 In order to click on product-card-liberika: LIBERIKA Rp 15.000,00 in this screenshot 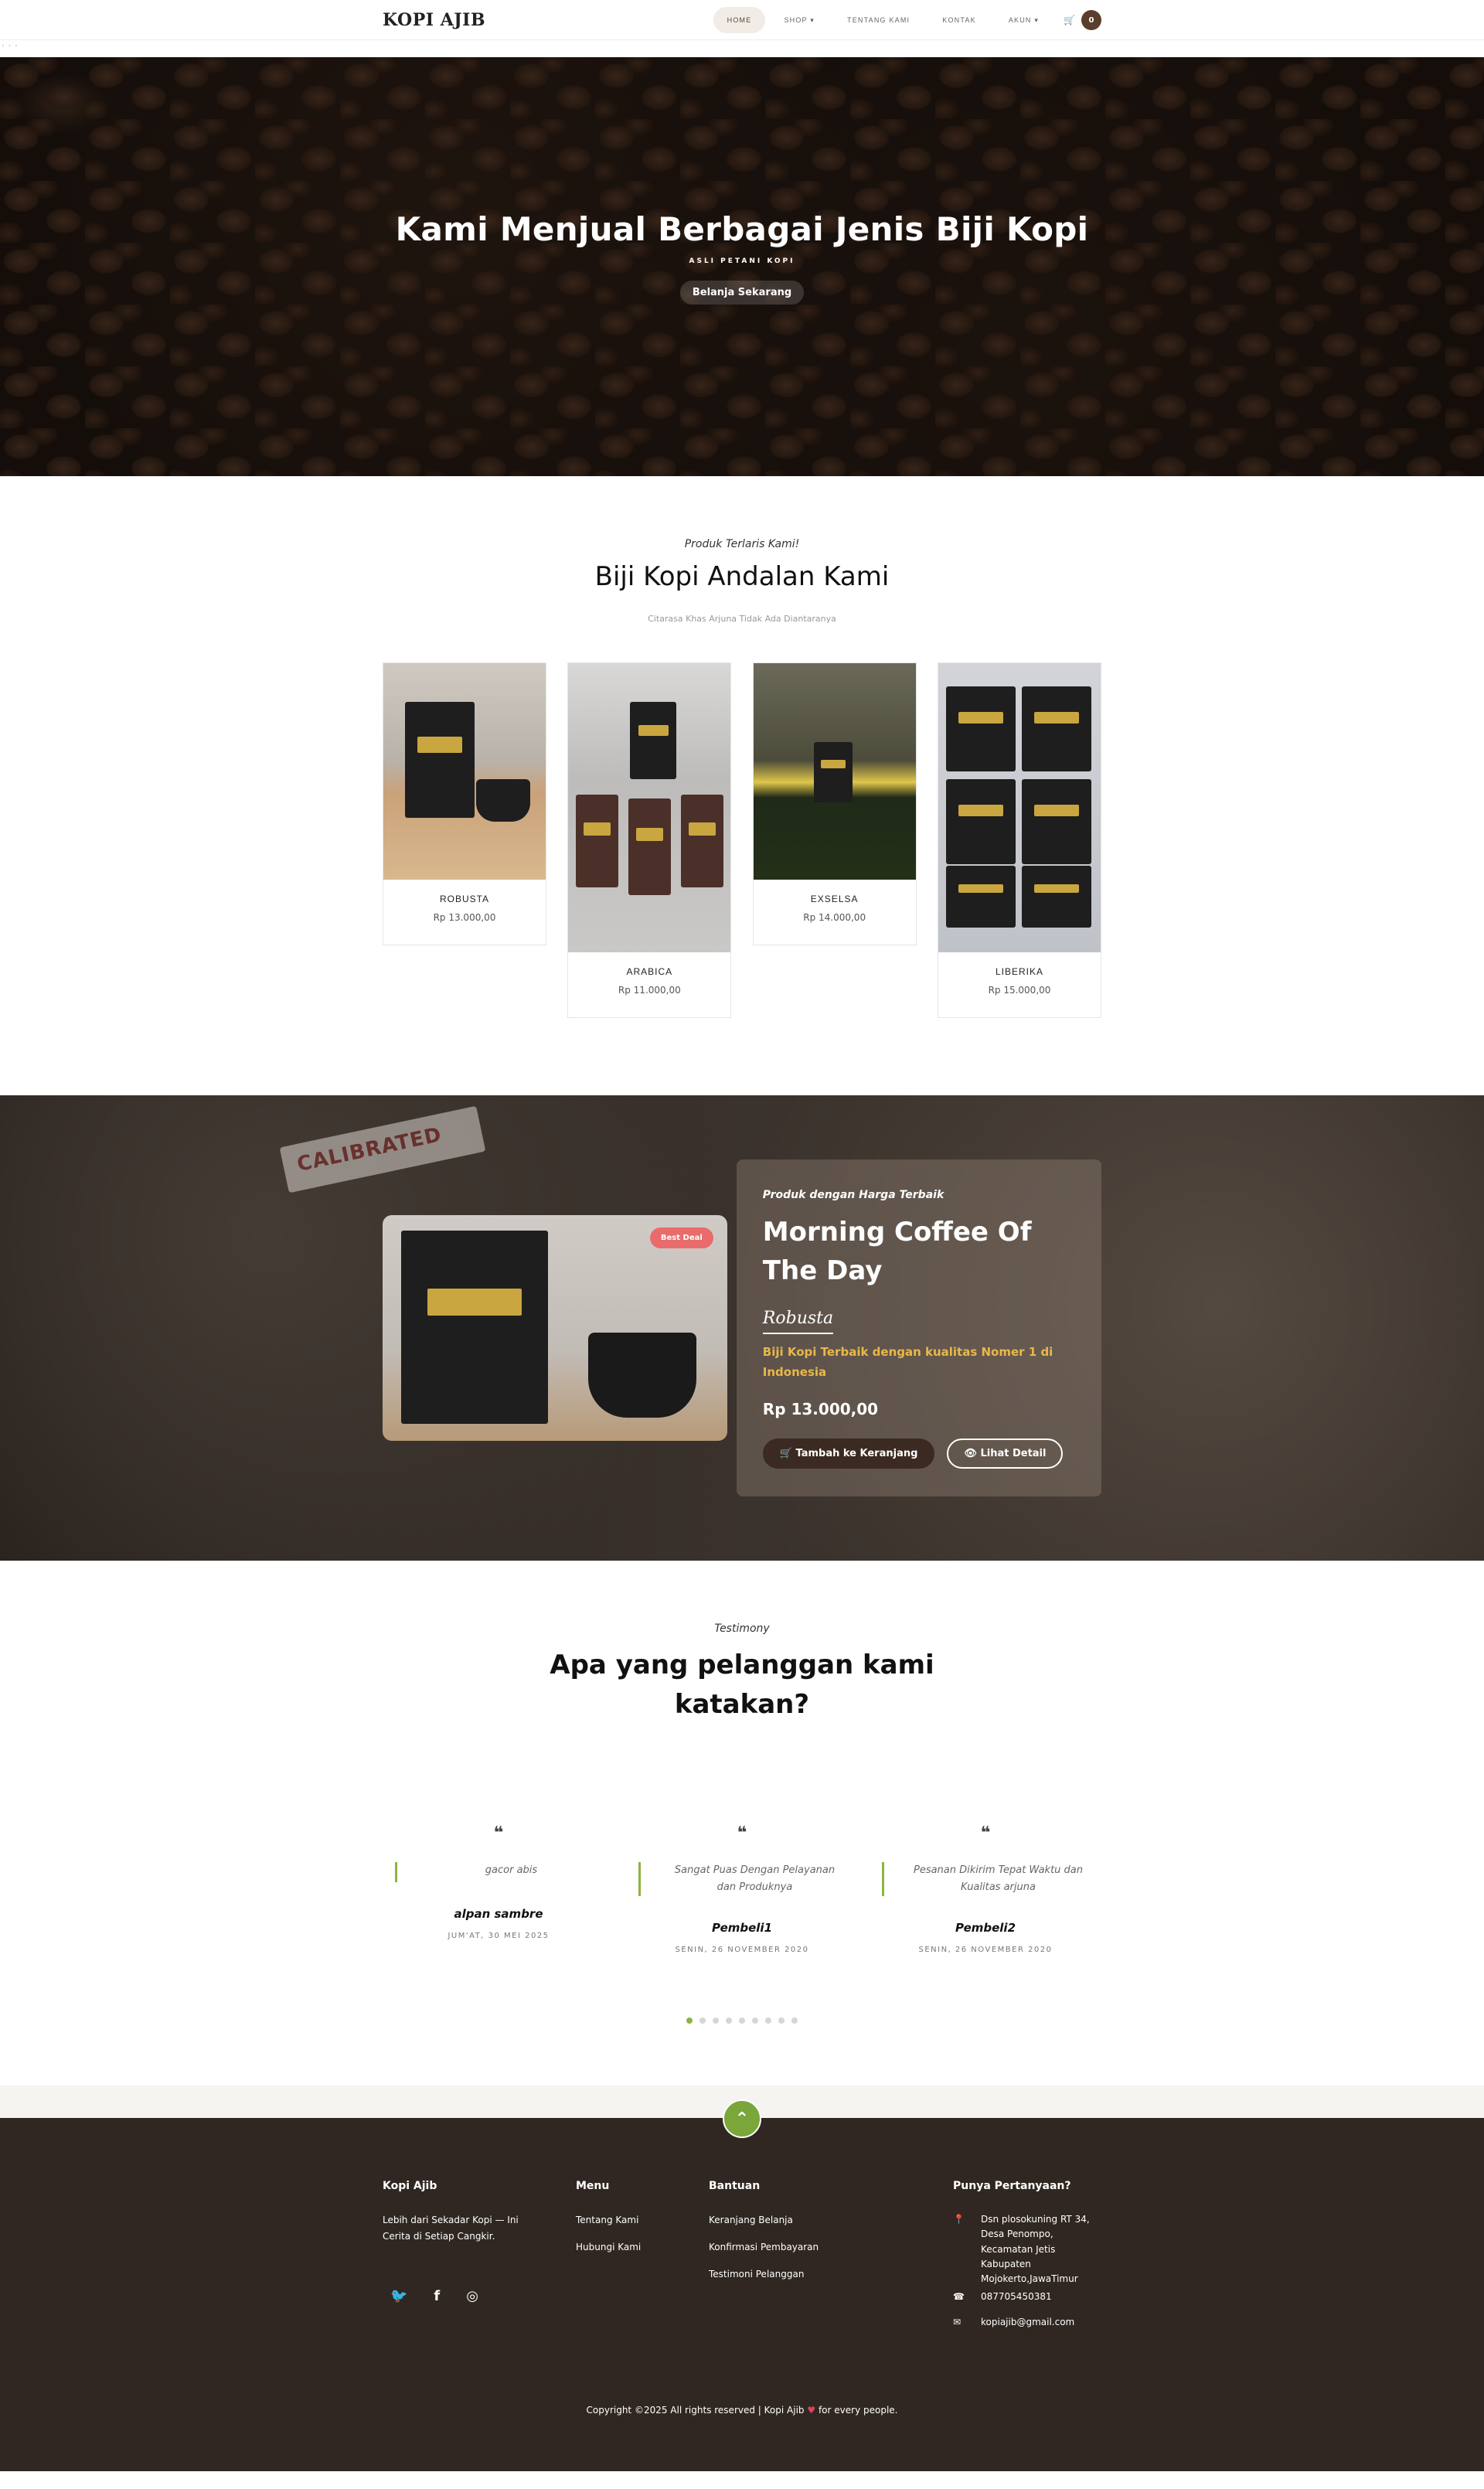, I will do `click(1019, 840)`.